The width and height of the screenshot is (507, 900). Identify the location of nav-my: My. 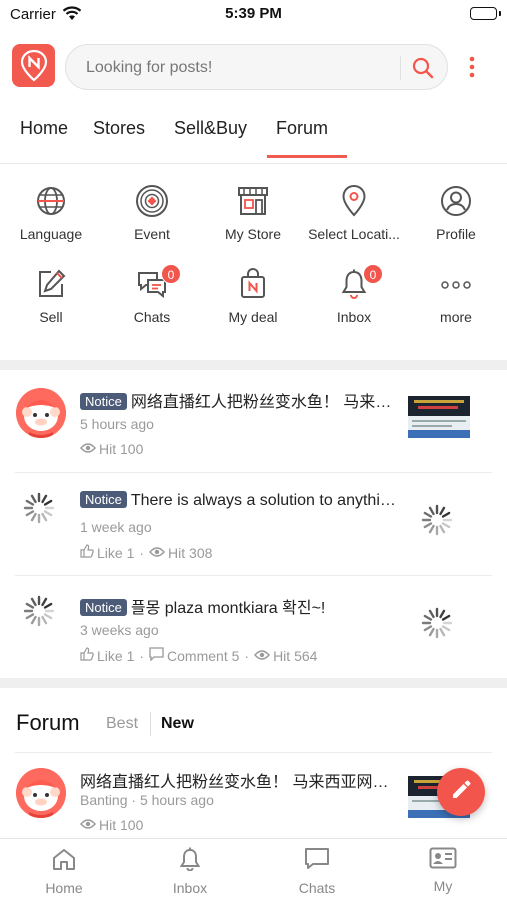
(443, 870).